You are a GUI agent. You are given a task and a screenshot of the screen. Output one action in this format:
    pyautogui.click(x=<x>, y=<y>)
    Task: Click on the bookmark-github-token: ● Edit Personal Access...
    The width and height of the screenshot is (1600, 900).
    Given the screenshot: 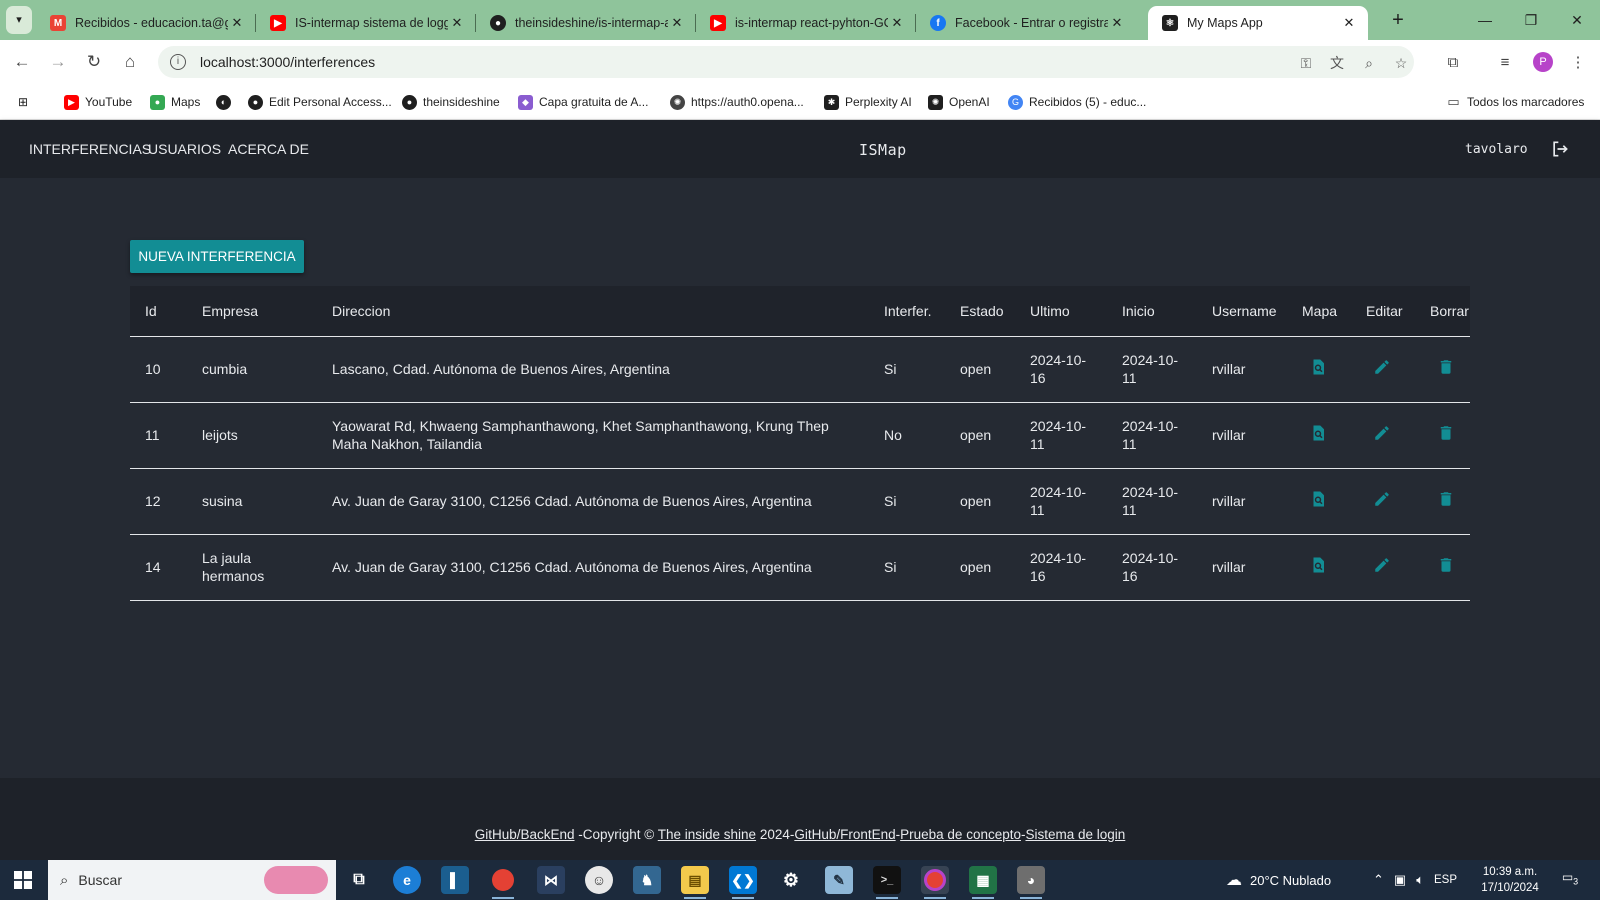 What is the action you would take?
    pyautogui.click(x=320, y=102)
    